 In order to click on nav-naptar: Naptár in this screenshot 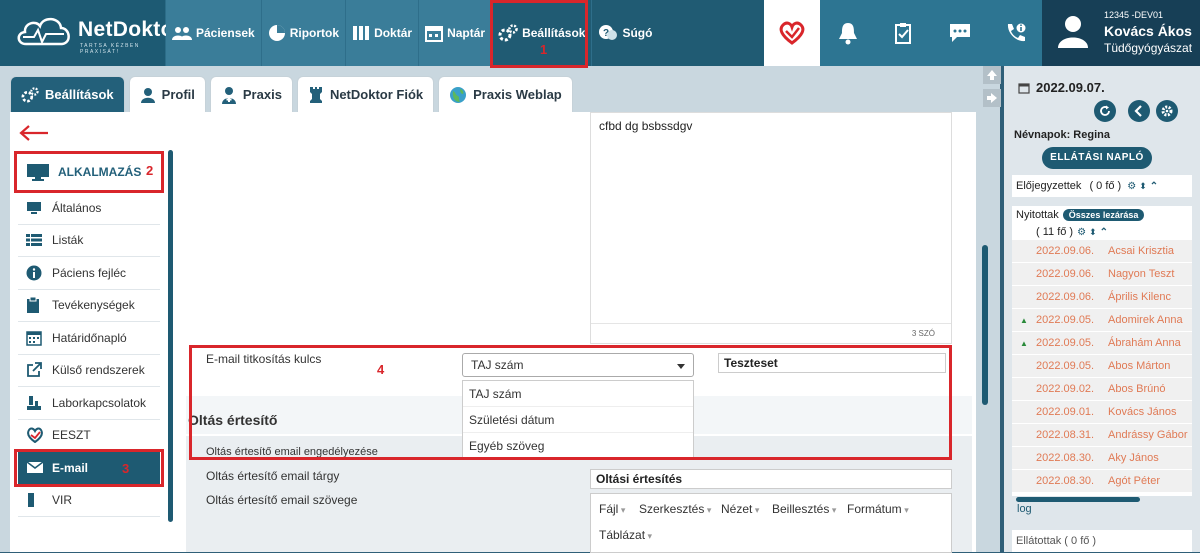, I will do `click(456, 33)`.